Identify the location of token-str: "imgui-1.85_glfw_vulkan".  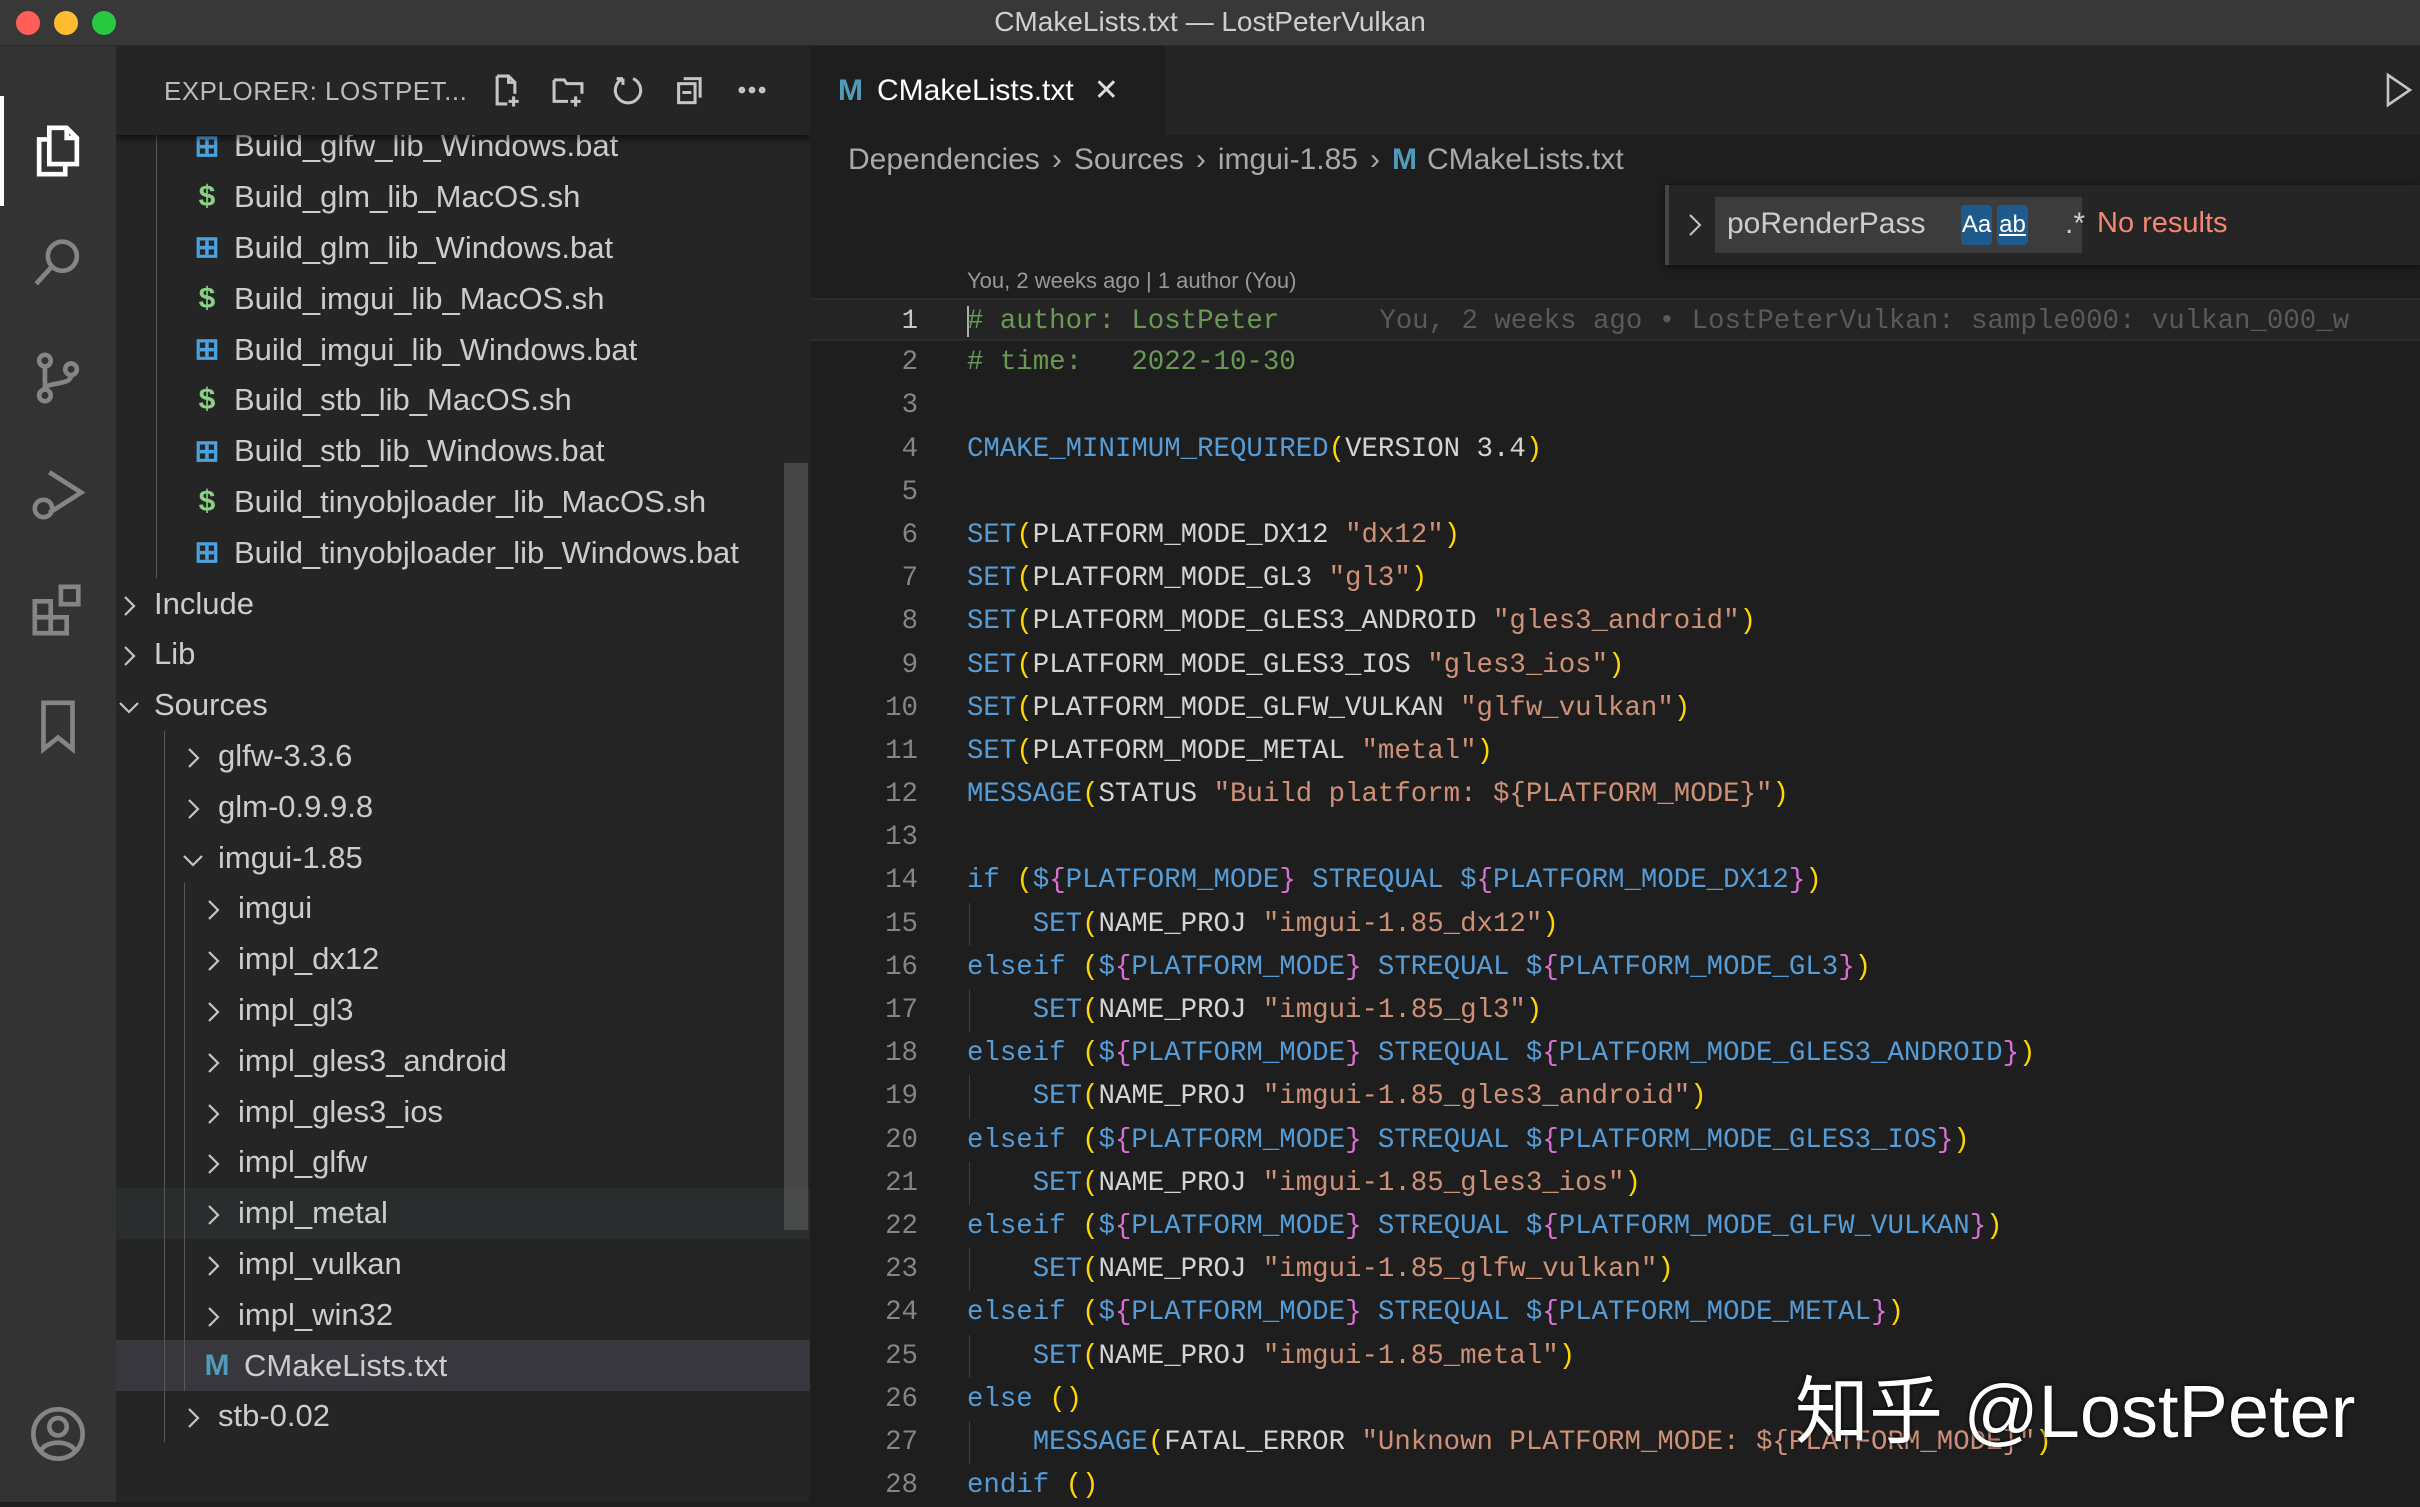
(1460, 1270).